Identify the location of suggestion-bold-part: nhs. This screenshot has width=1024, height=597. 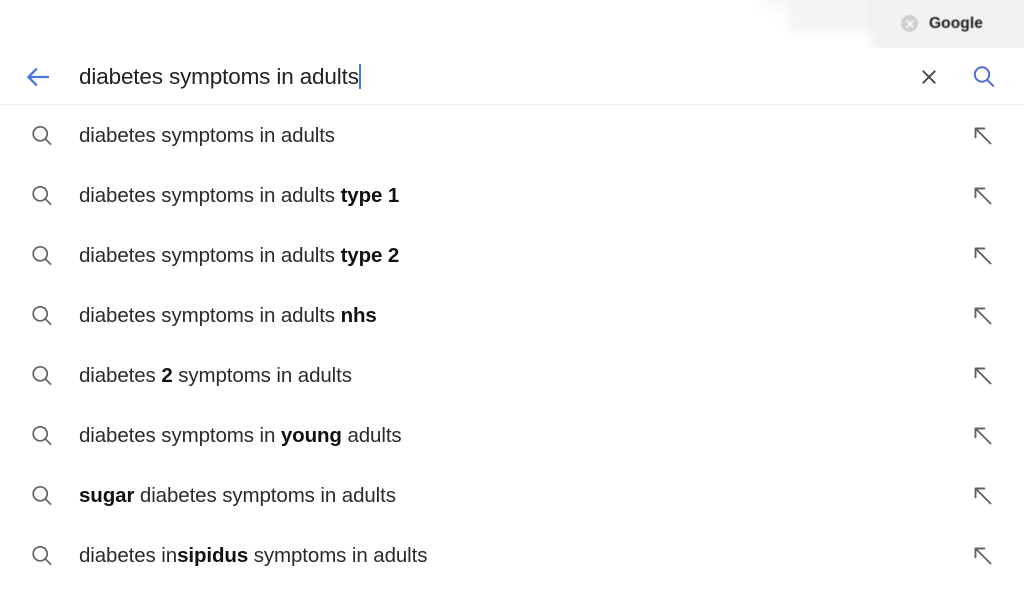
(358, 315).